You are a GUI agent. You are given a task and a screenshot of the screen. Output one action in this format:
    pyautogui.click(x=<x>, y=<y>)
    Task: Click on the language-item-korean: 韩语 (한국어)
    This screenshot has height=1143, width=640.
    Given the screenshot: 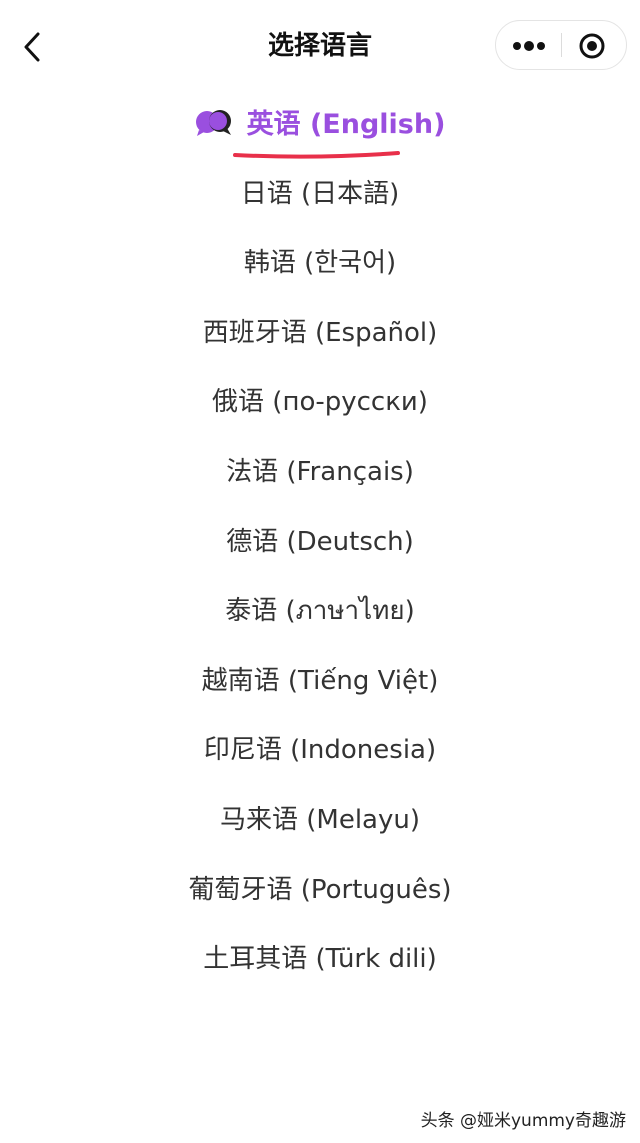 What is the action you would take?
    pyautogui.click(x=320, y=264)
    